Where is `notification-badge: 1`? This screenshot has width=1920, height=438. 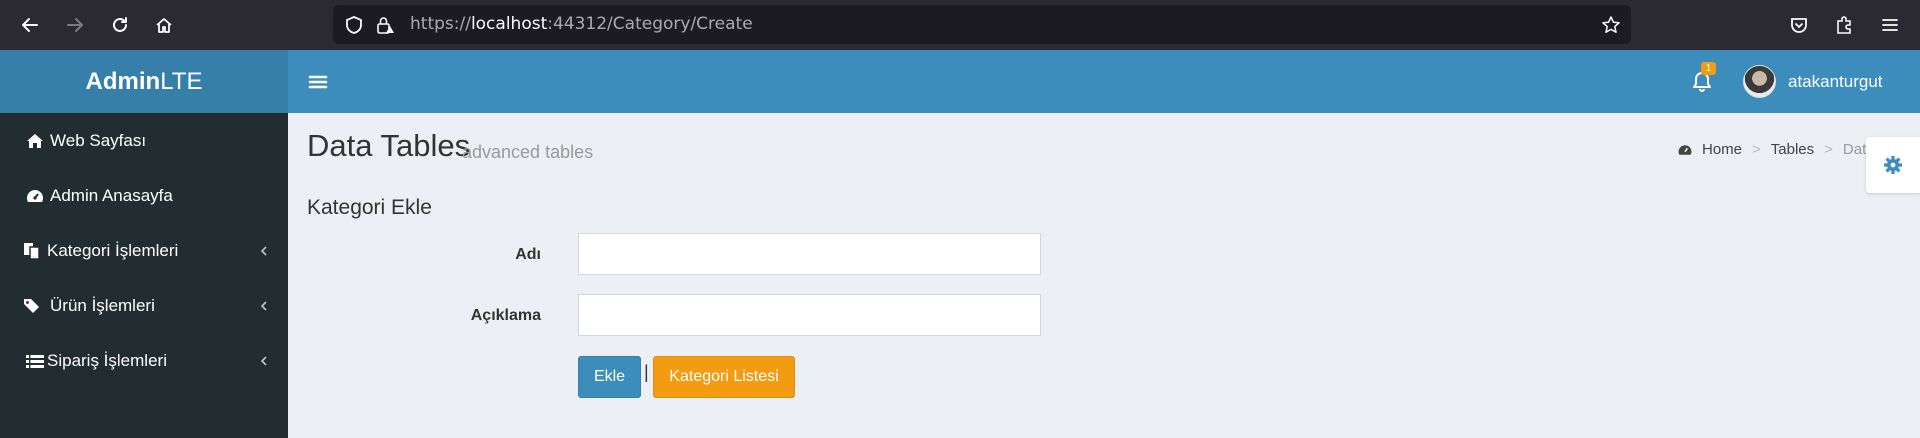
notification-badge: 1 is located at coordinates (1708, 68).